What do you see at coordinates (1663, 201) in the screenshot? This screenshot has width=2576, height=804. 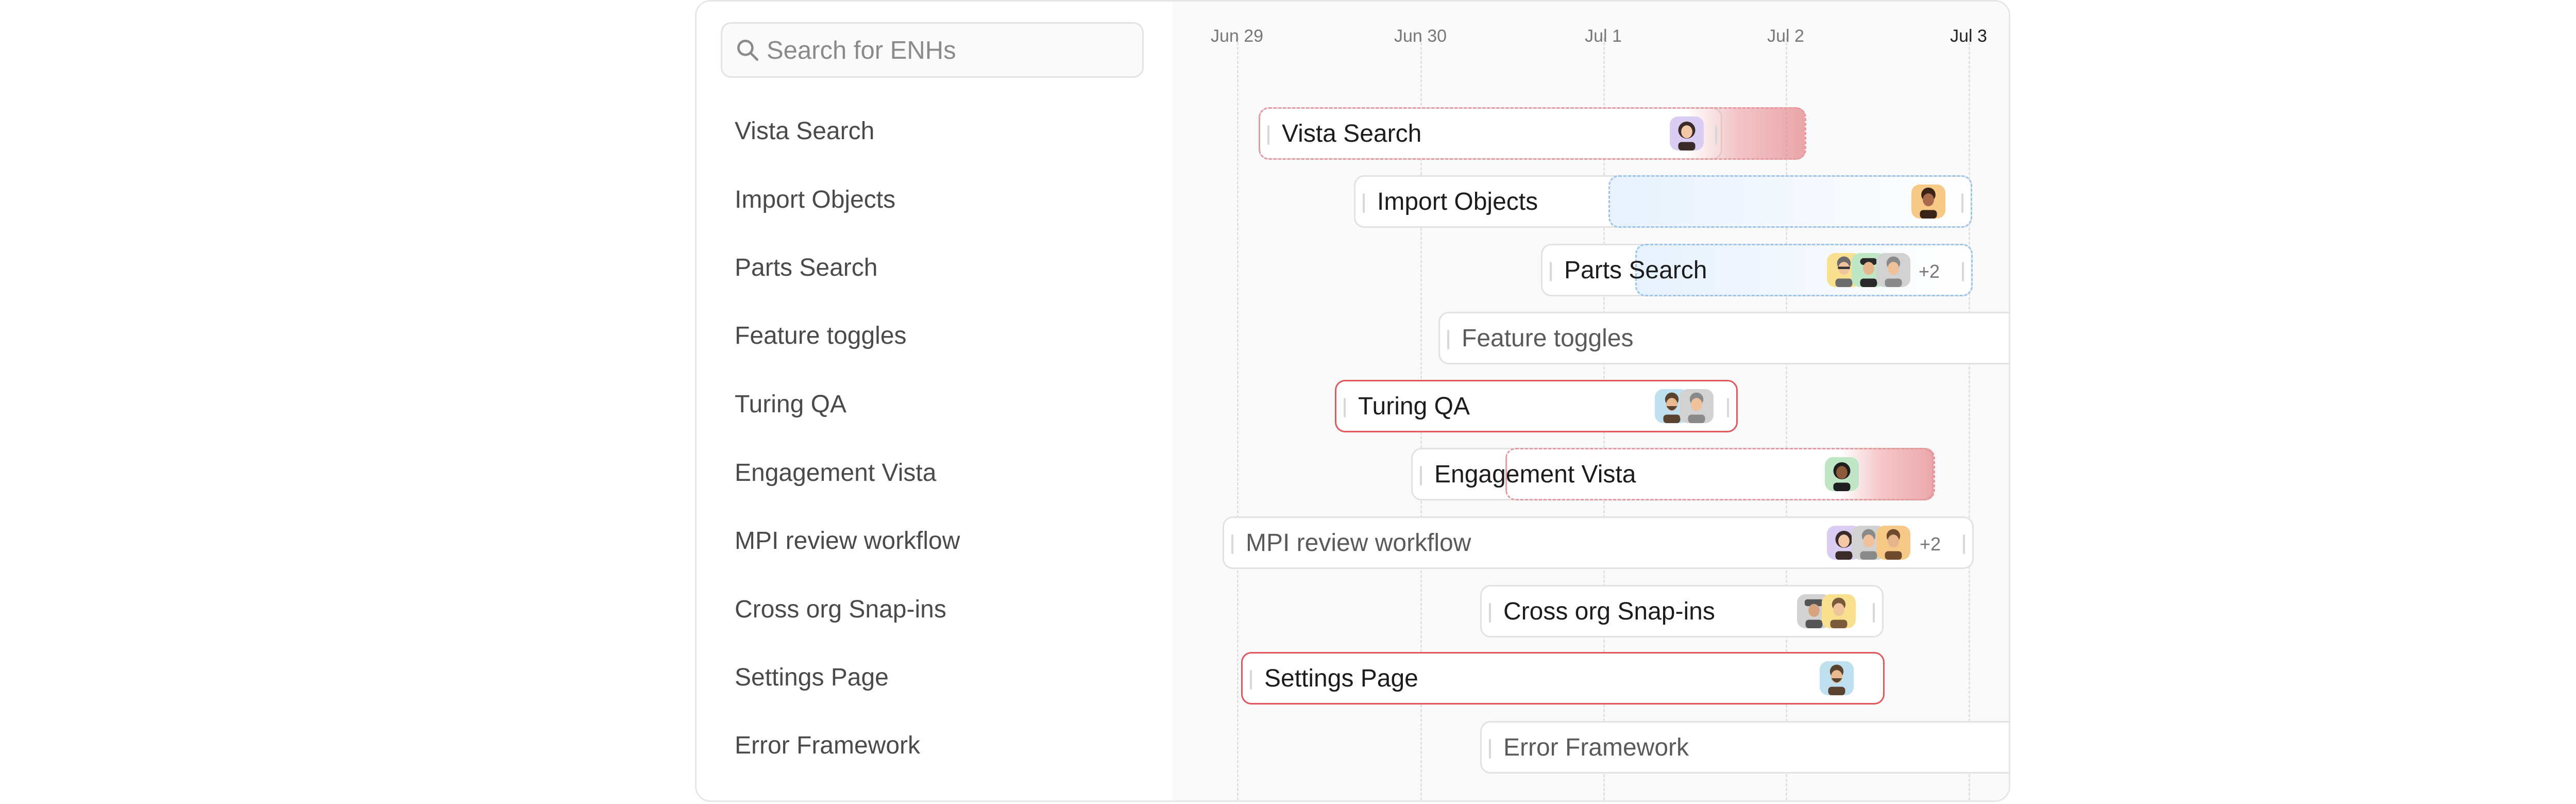 I see `gantt-bar-import-objects: Import Objects` at bounding box center [1663, 201].